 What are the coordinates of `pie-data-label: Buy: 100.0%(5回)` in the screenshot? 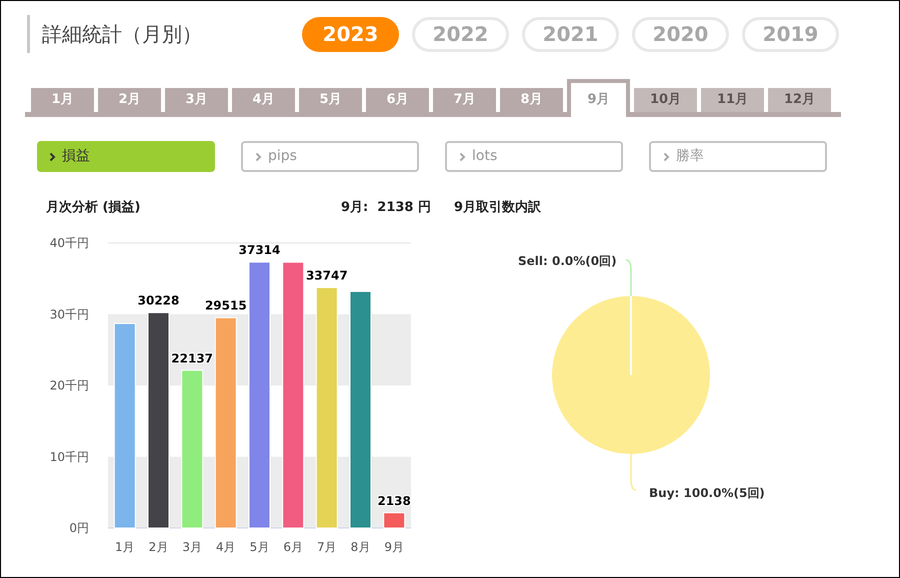 It's located at (707, 493).